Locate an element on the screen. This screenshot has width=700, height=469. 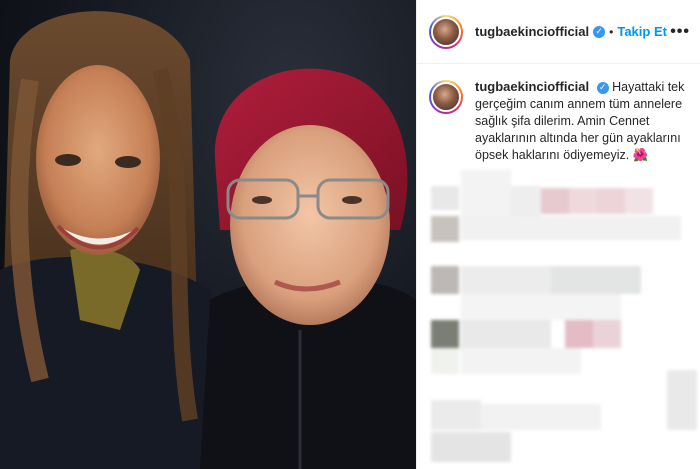
flower-emoji-icon: 🌺 is located at coordinates (640, 155).